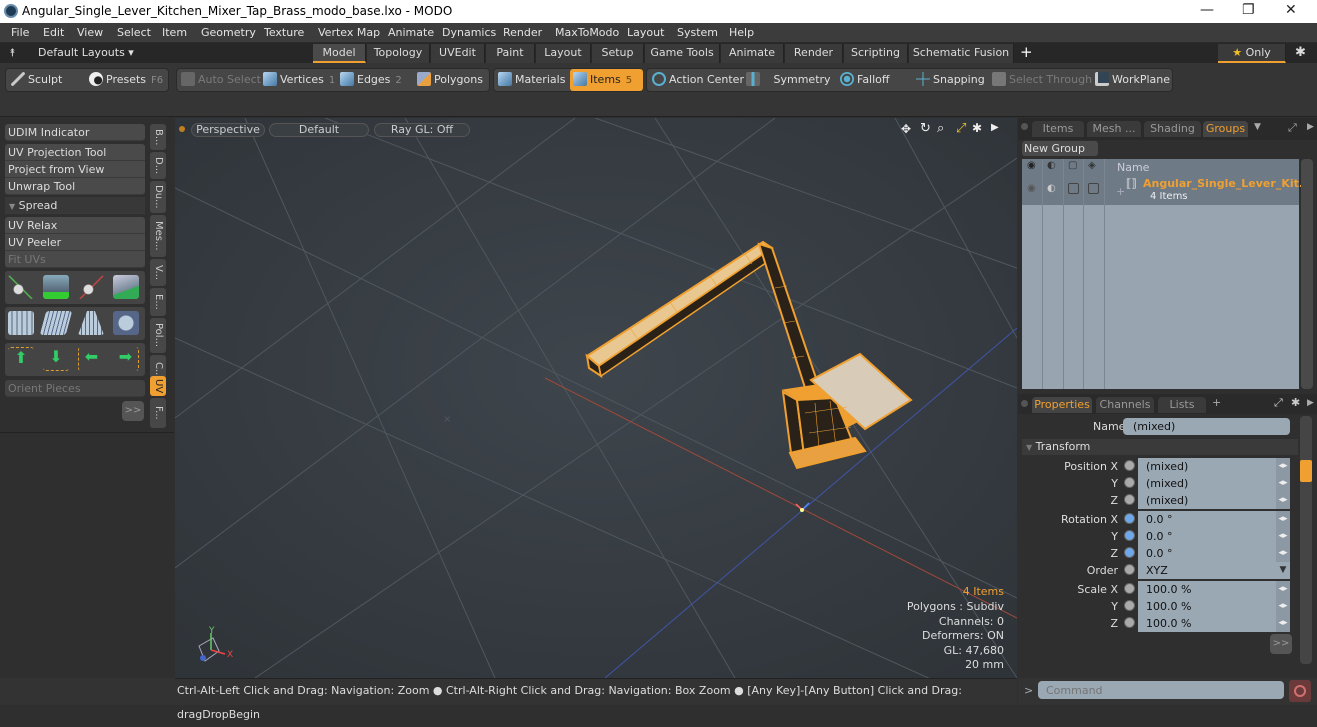 Image resolution: width=1317 pixels, height=727 pixels. Describe the element at coordinates (1132, 80) in the screenshot. I see `workplane-button: WorkPlane` at that location.